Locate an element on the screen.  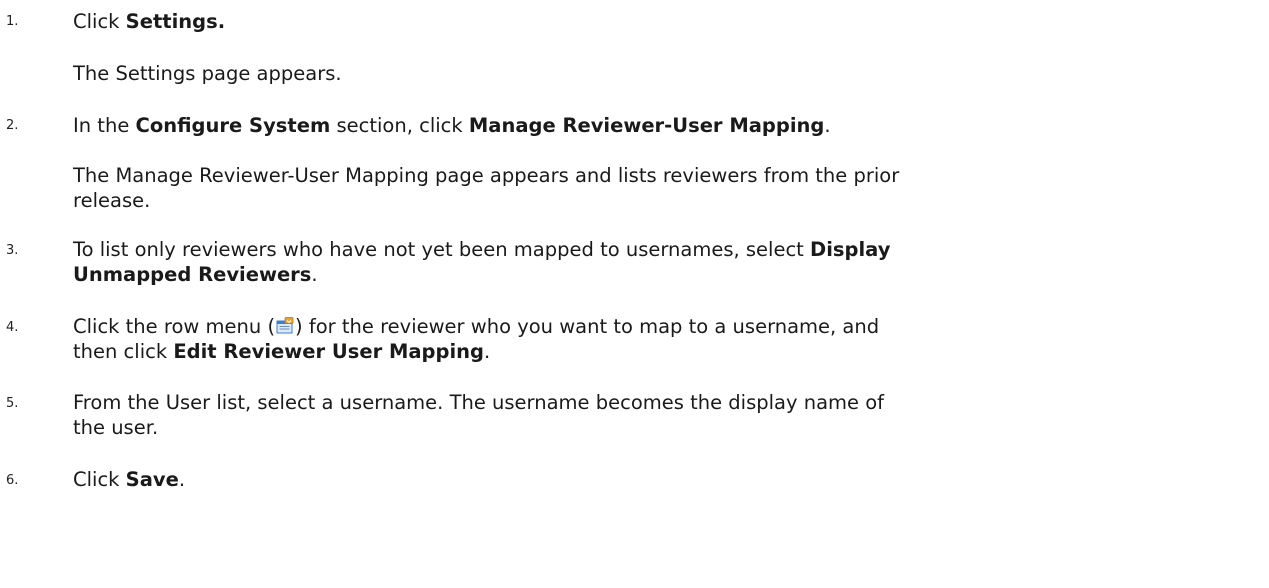
step-result: The Settings page appears. is located at coordinates (207, 73).